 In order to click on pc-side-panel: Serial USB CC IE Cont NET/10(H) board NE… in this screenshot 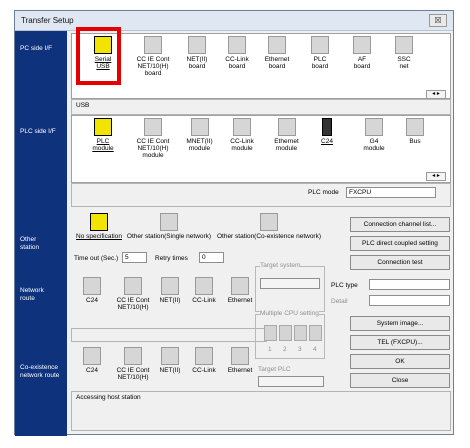, I will do `click(261, 66)`.